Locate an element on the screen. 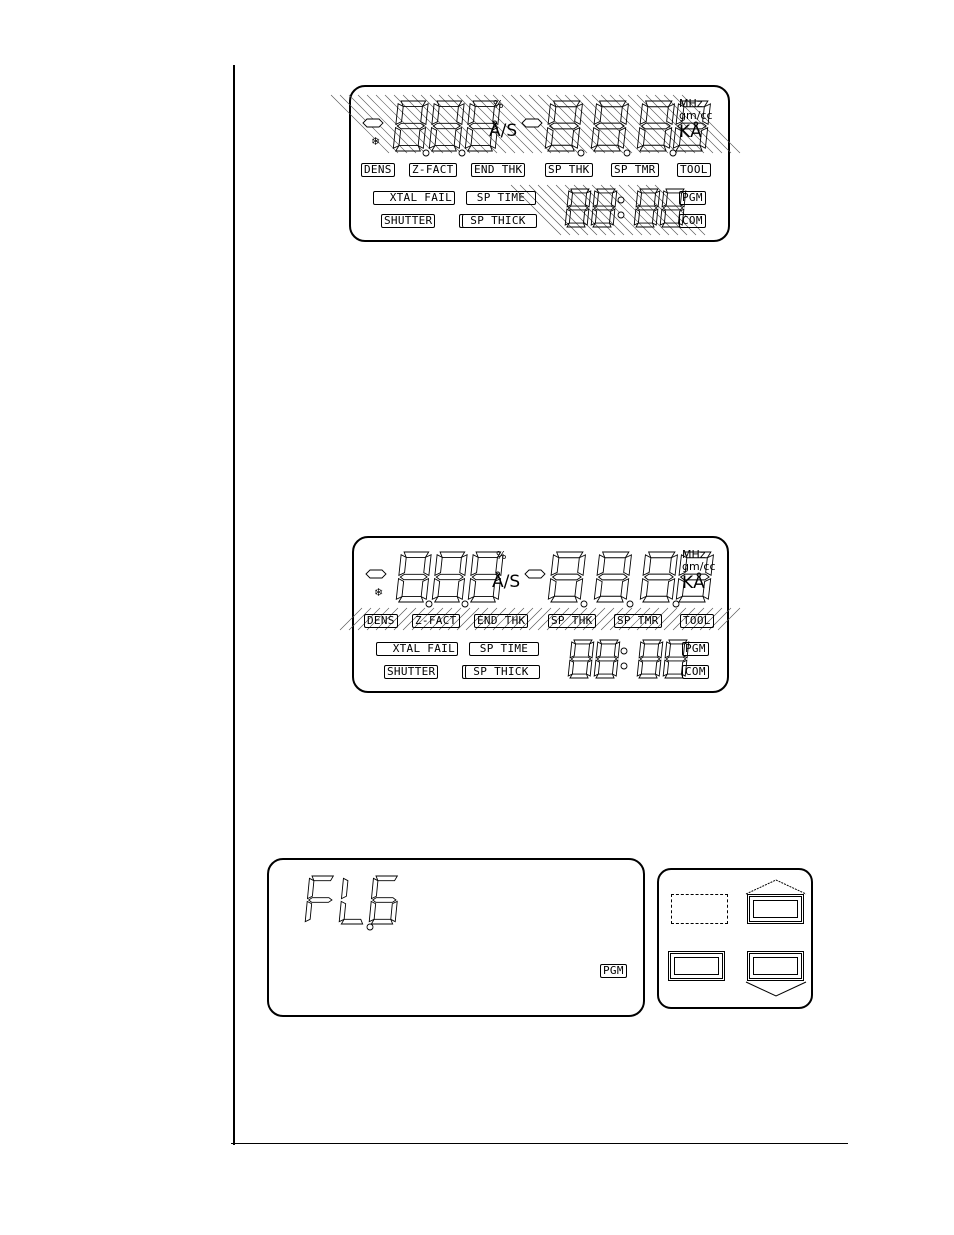  fl6-readout is located at coordinates (351, 903).